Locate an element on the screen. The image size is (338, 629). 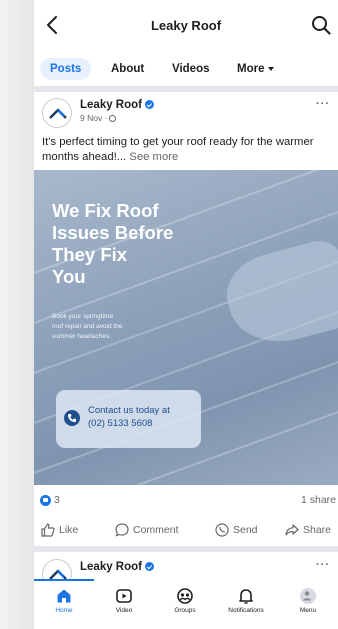
bottom-navigation: Home Video Groups Notifications Menu is located at coordinates (186, 604).